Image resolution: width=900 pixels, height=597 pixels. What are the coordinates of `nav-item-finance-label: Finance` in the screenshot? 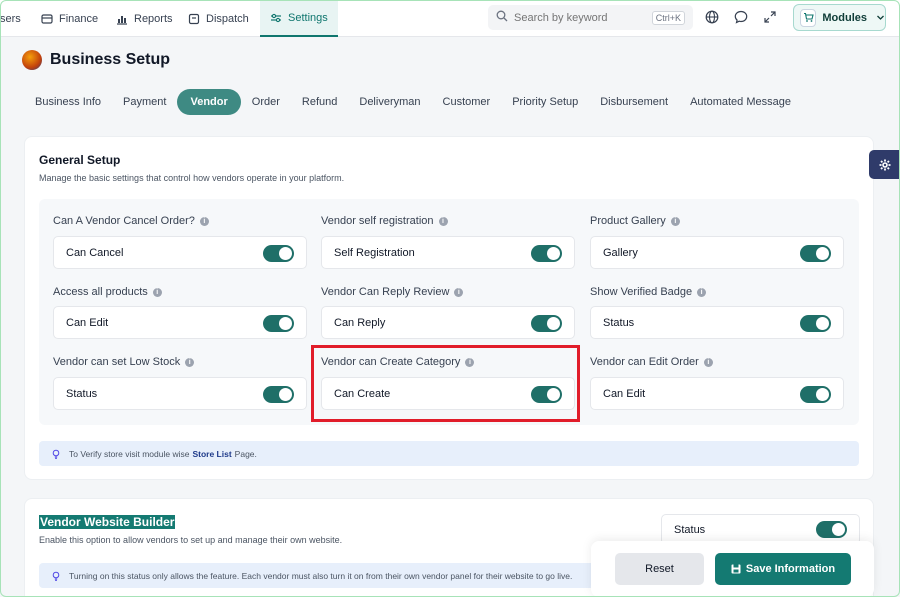 It's located at (79, 18).